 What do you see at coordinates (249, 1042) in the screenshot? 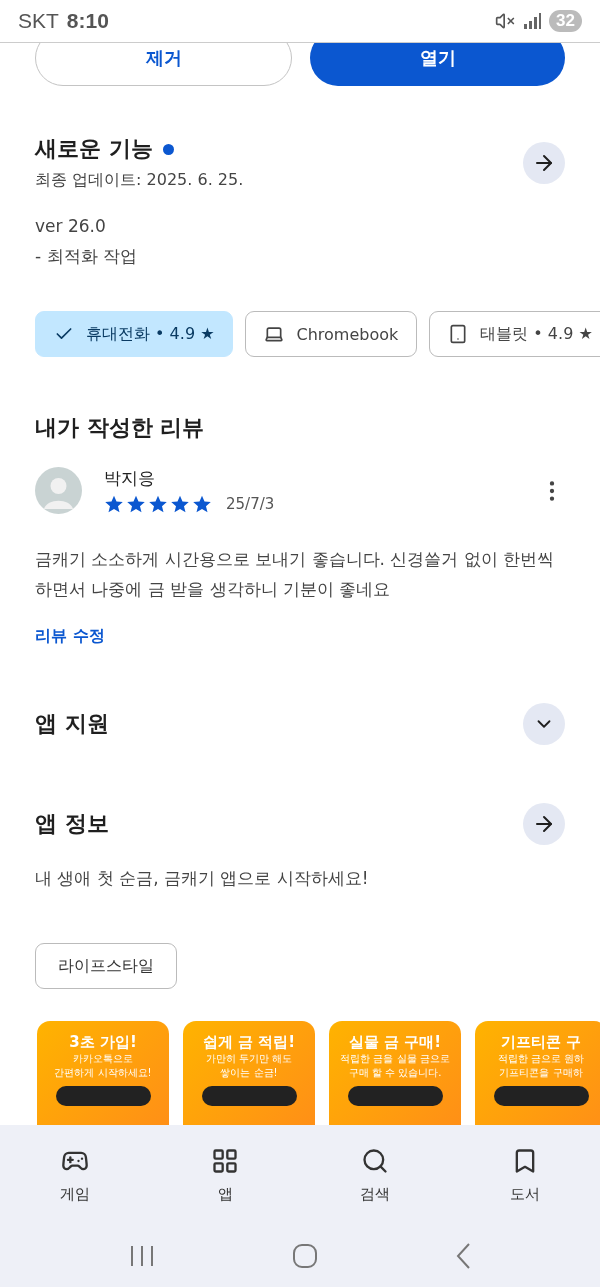
I see `card-headline: 쉽게 금 적립!` at bounding box center [249, 1042].